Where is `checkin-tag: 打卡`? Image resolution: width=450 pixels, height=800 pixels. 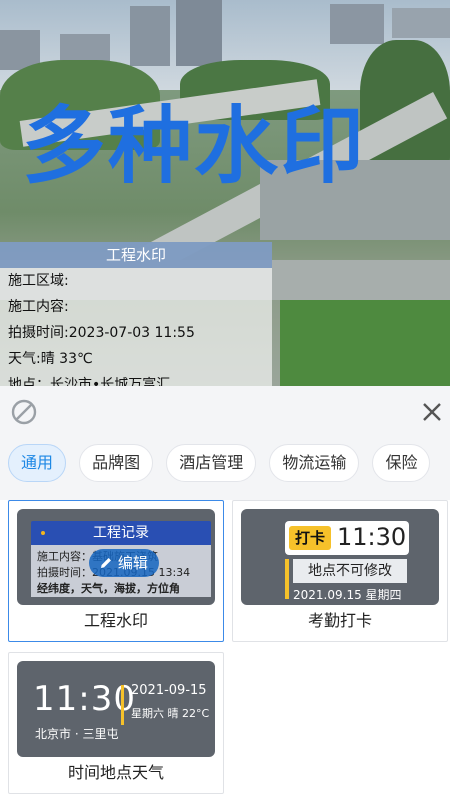
checkin-tag: 打卡 is located at coordinates (310, 538).